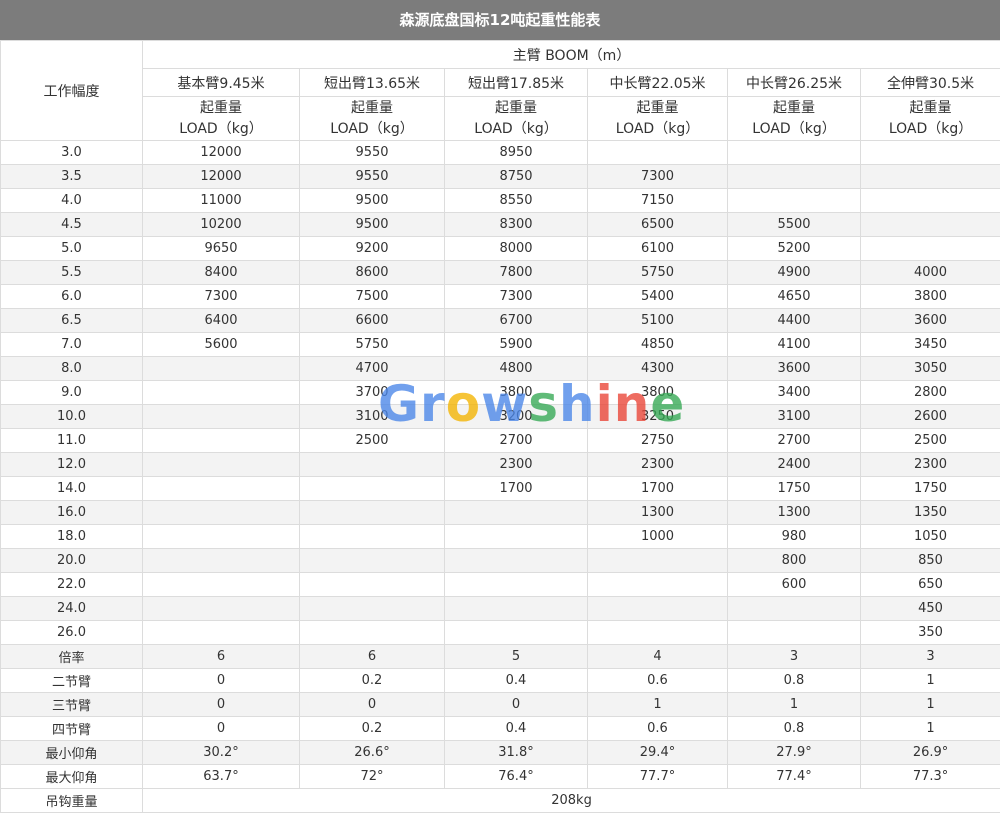 The image size is (1000, 816). I want to click on capacity-cell: 8750, so click(516, 176).